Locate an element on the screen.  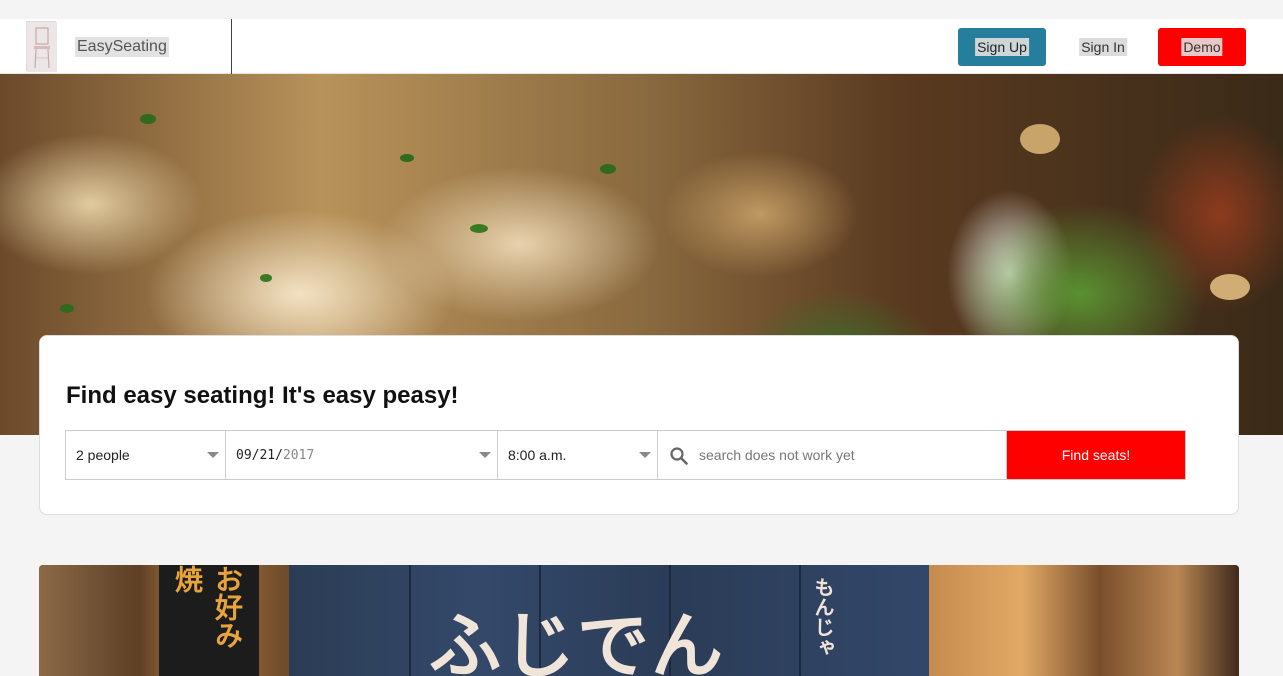
date-year: 2017 is located at coordinates (298, 455).